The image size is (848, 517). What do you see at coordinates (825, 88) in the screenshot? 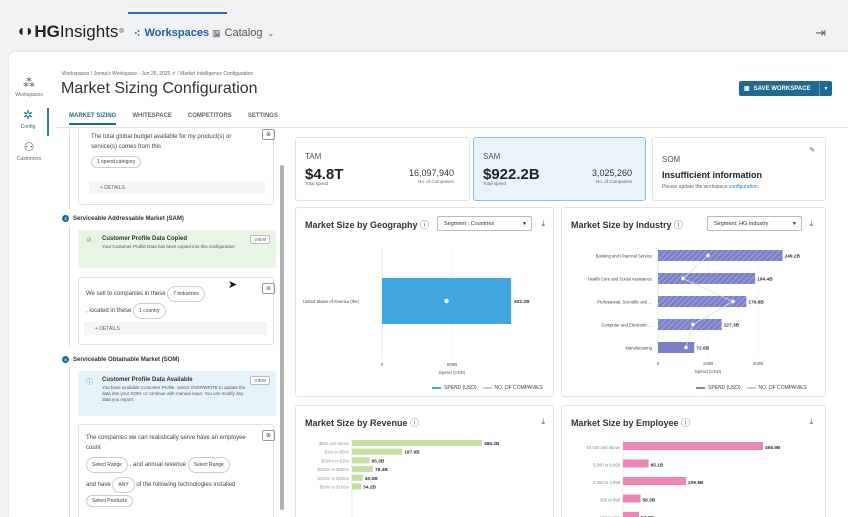
I see `save-options-dropdown: ▼` at bounding box center [825, 88].